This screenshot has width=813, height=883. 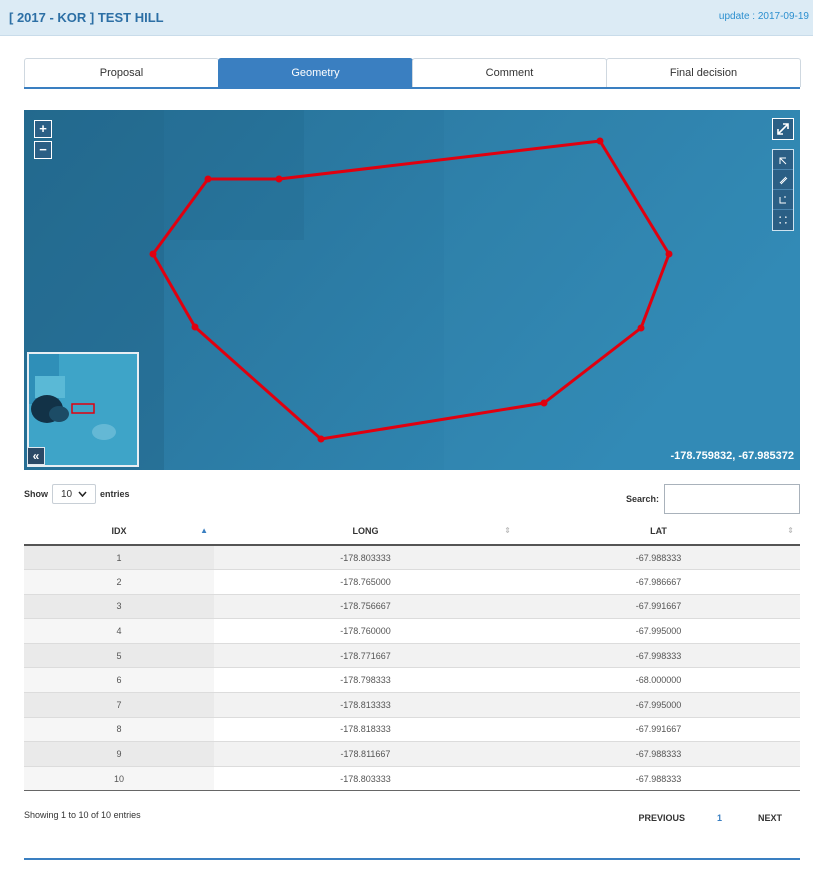 I want to click on tab-comment: Comment, so click(x=509, y=72).